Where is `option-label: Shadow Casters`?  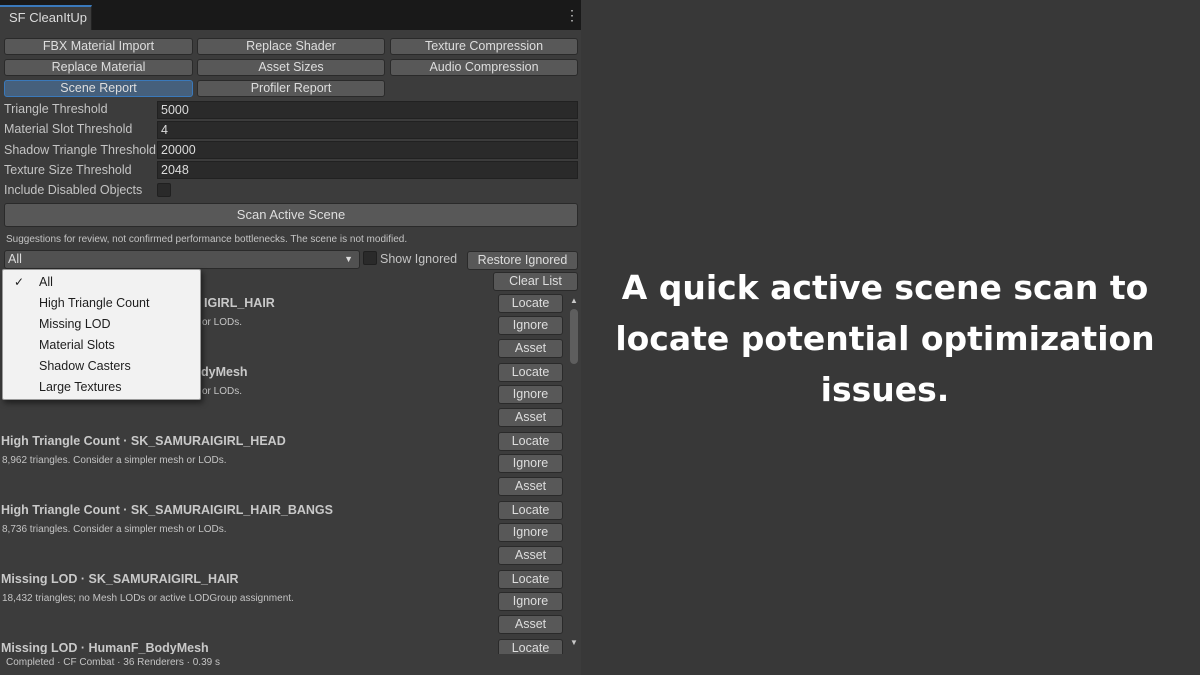 option-label: Shadow Casters is located at coordinates (85, 366).